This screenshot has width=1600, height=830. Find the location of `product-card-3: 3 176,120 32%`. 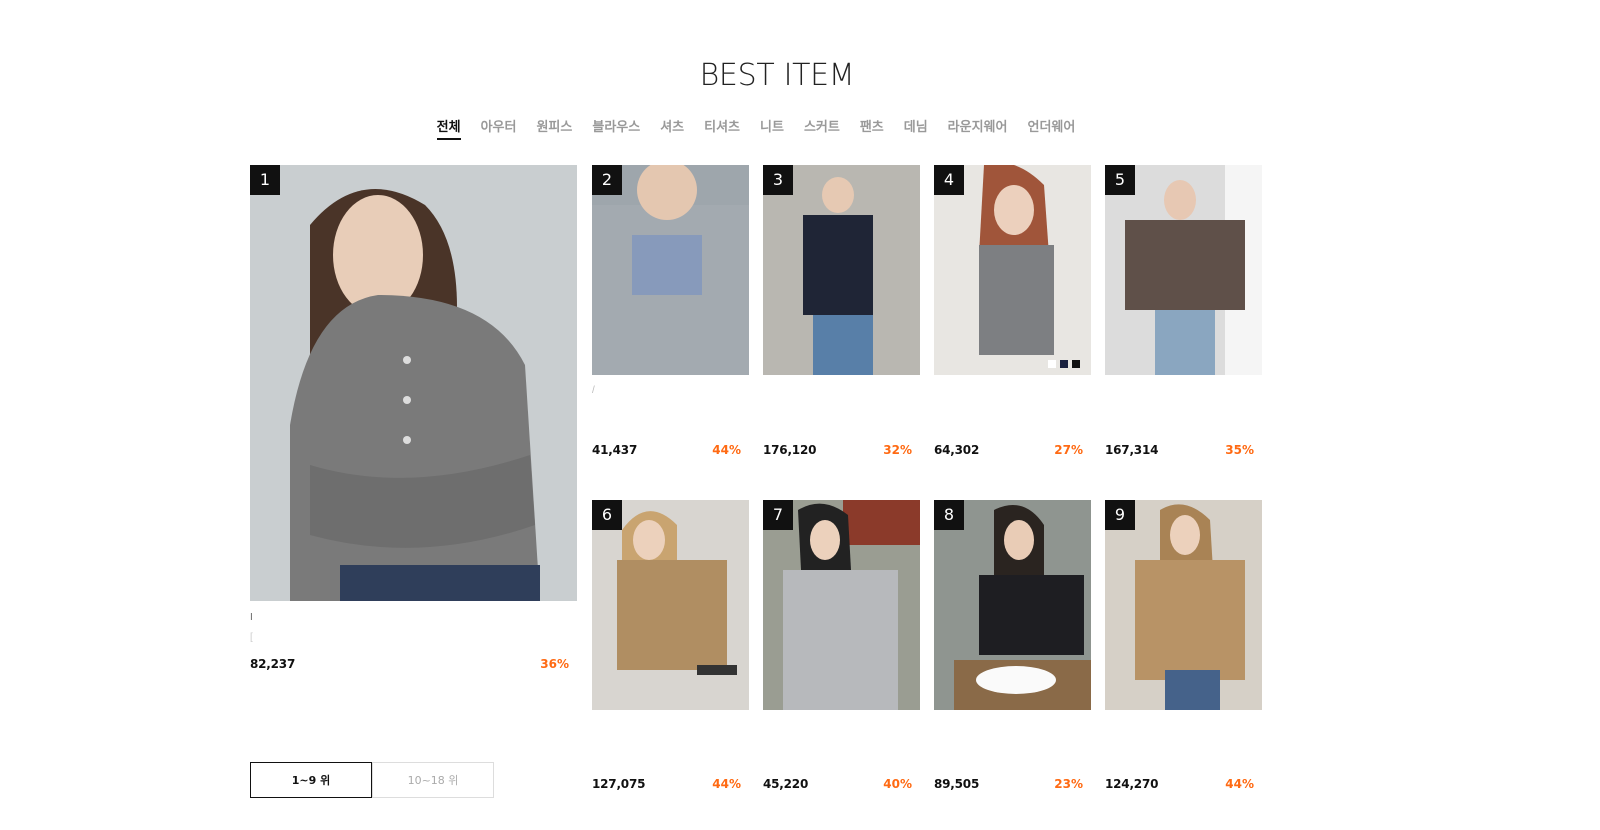

product-card-3: 3 176,120 32% is located at coordinates (841, 315).